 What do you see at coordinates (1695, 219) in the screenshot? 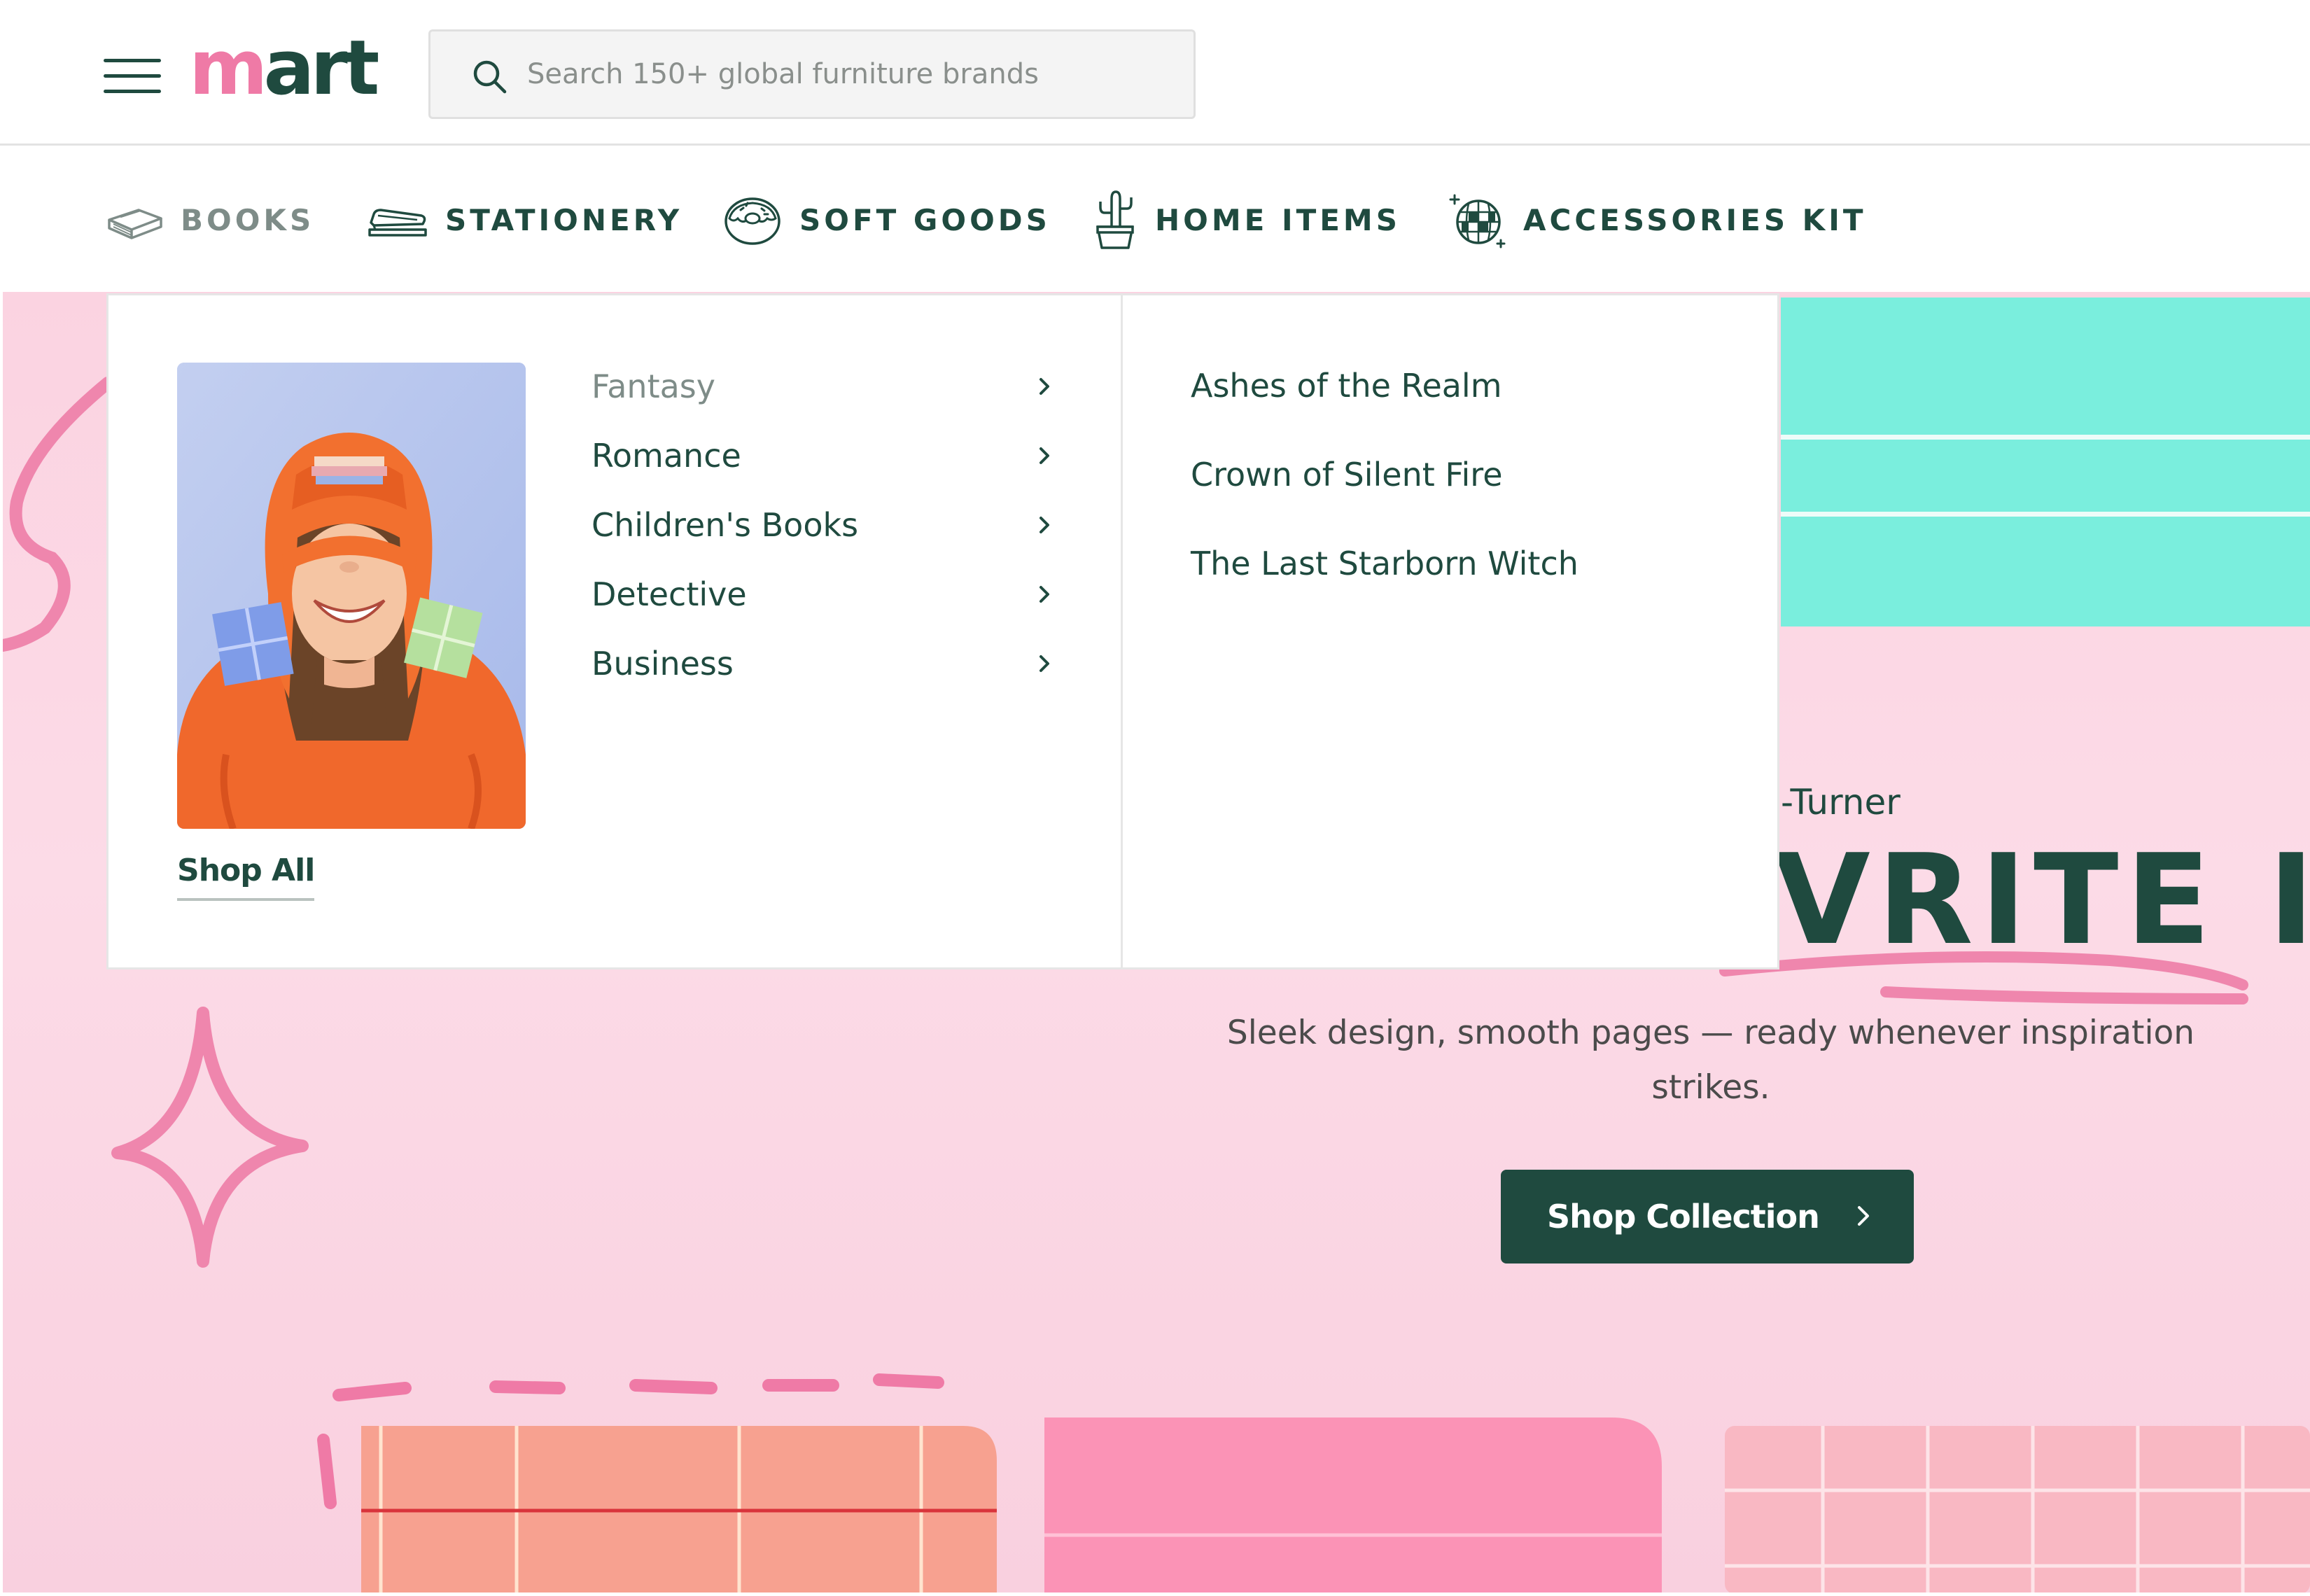
I see `category-label: ACCESSORIES KIT` at bounding box center [1695, 219].